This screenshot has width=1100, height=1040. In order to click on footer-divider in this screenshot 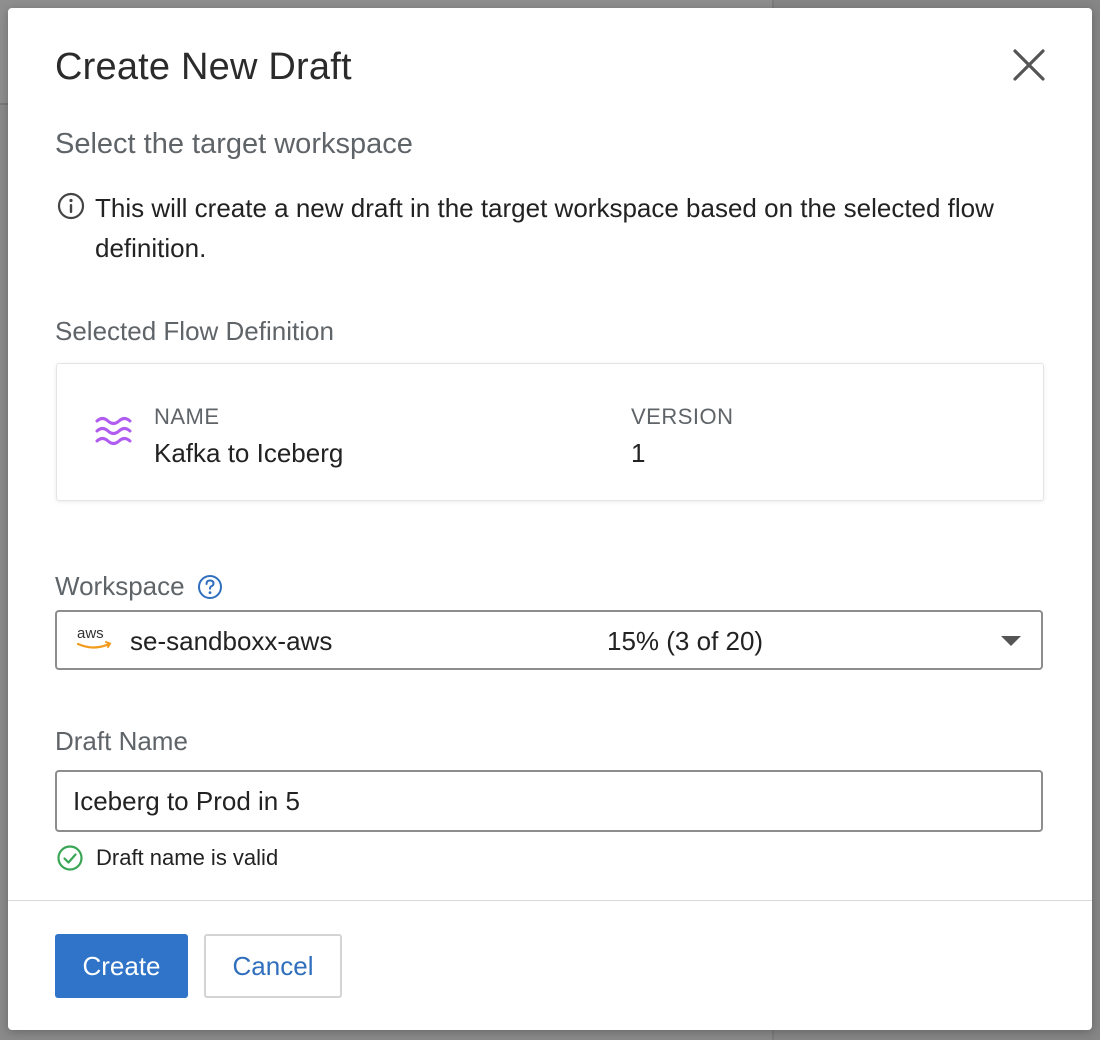, I will do `click(550, 900)`.